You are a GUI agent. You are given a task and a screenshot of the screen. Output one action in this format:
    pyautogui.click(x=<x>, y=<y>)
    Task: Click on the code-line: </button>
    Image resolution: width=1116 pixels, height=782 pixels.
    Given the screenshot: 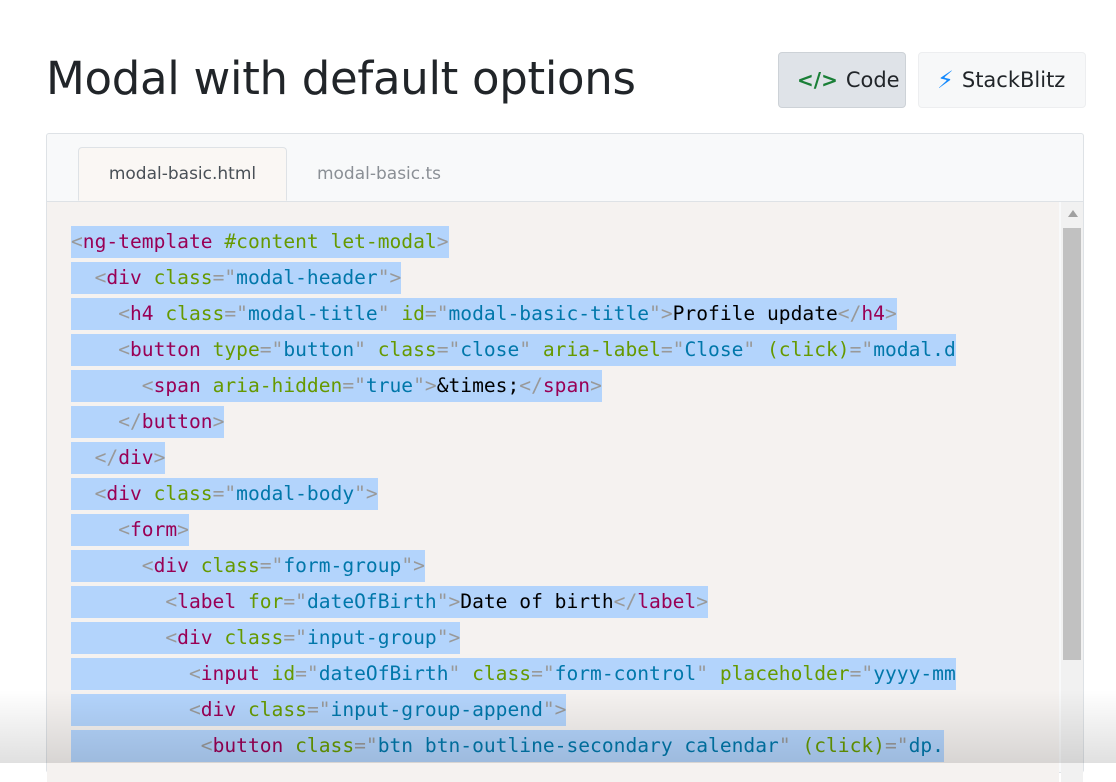 What is the action you would take?
    pyautogui.click(x=148, y=422)
    